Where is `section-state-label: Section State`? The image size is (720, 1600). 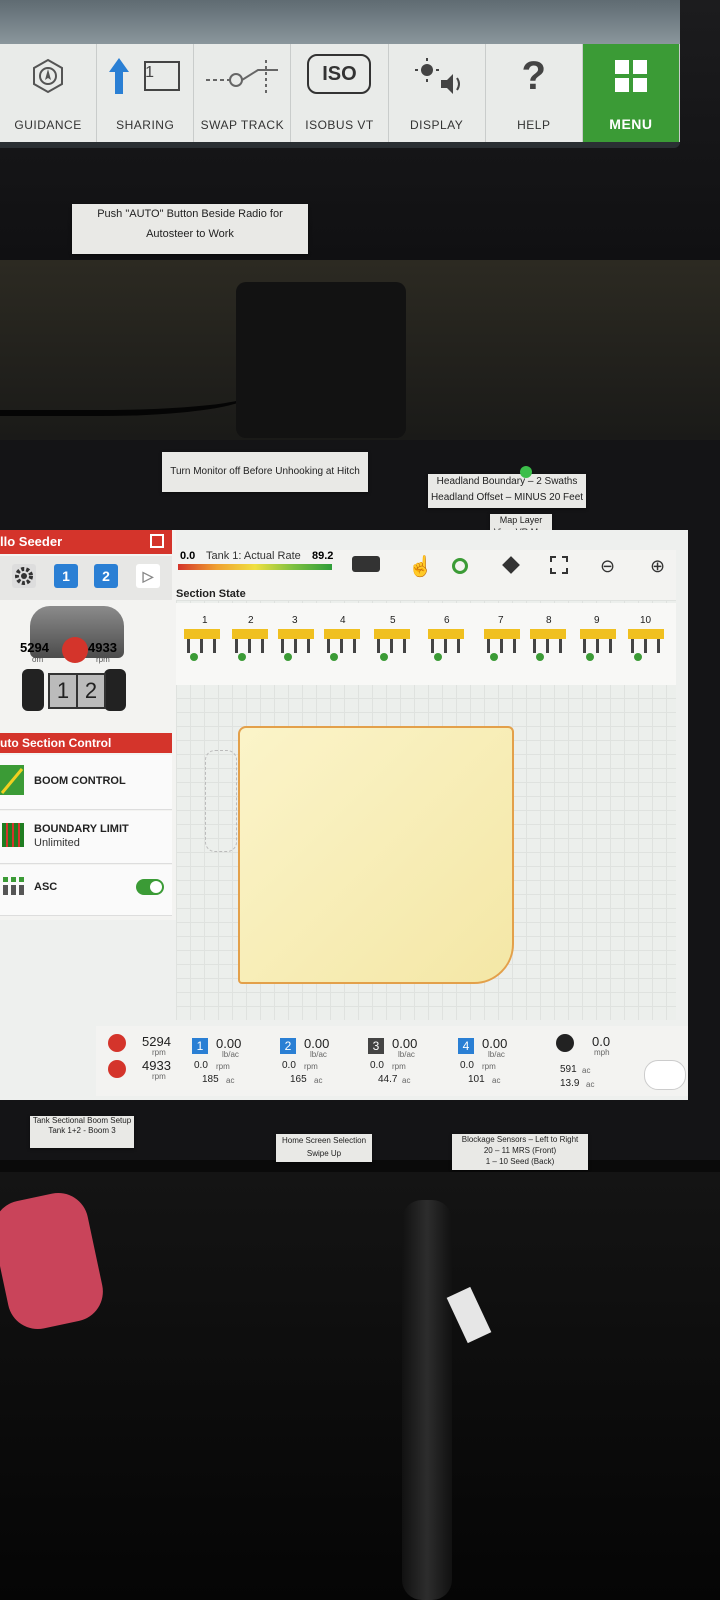 section-state-label: Section State is located at coordinates (211, 594).